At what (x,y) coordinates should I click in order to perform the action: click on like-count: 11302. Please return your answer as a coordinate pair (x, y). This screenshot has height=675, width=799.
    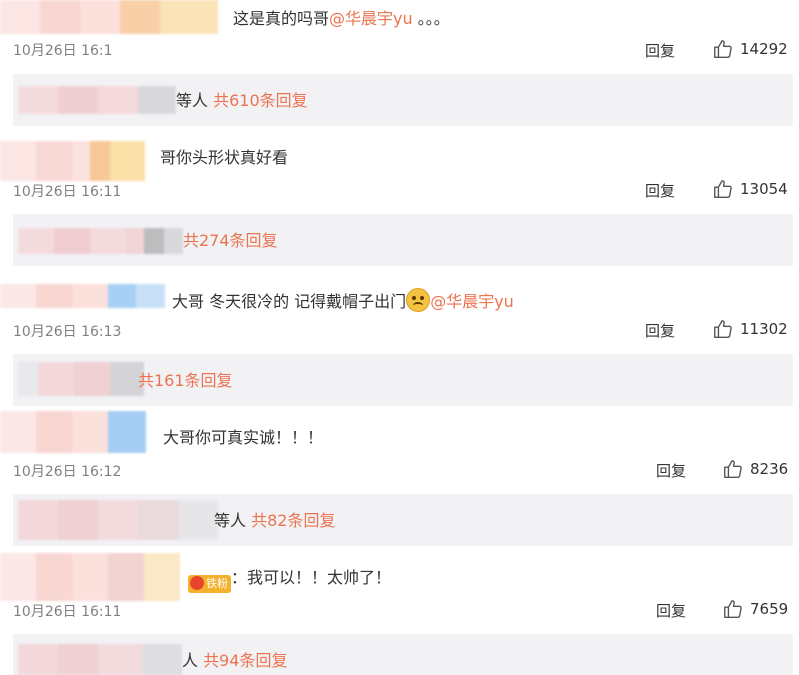
    Looking at the image, I should click on (764, 329).